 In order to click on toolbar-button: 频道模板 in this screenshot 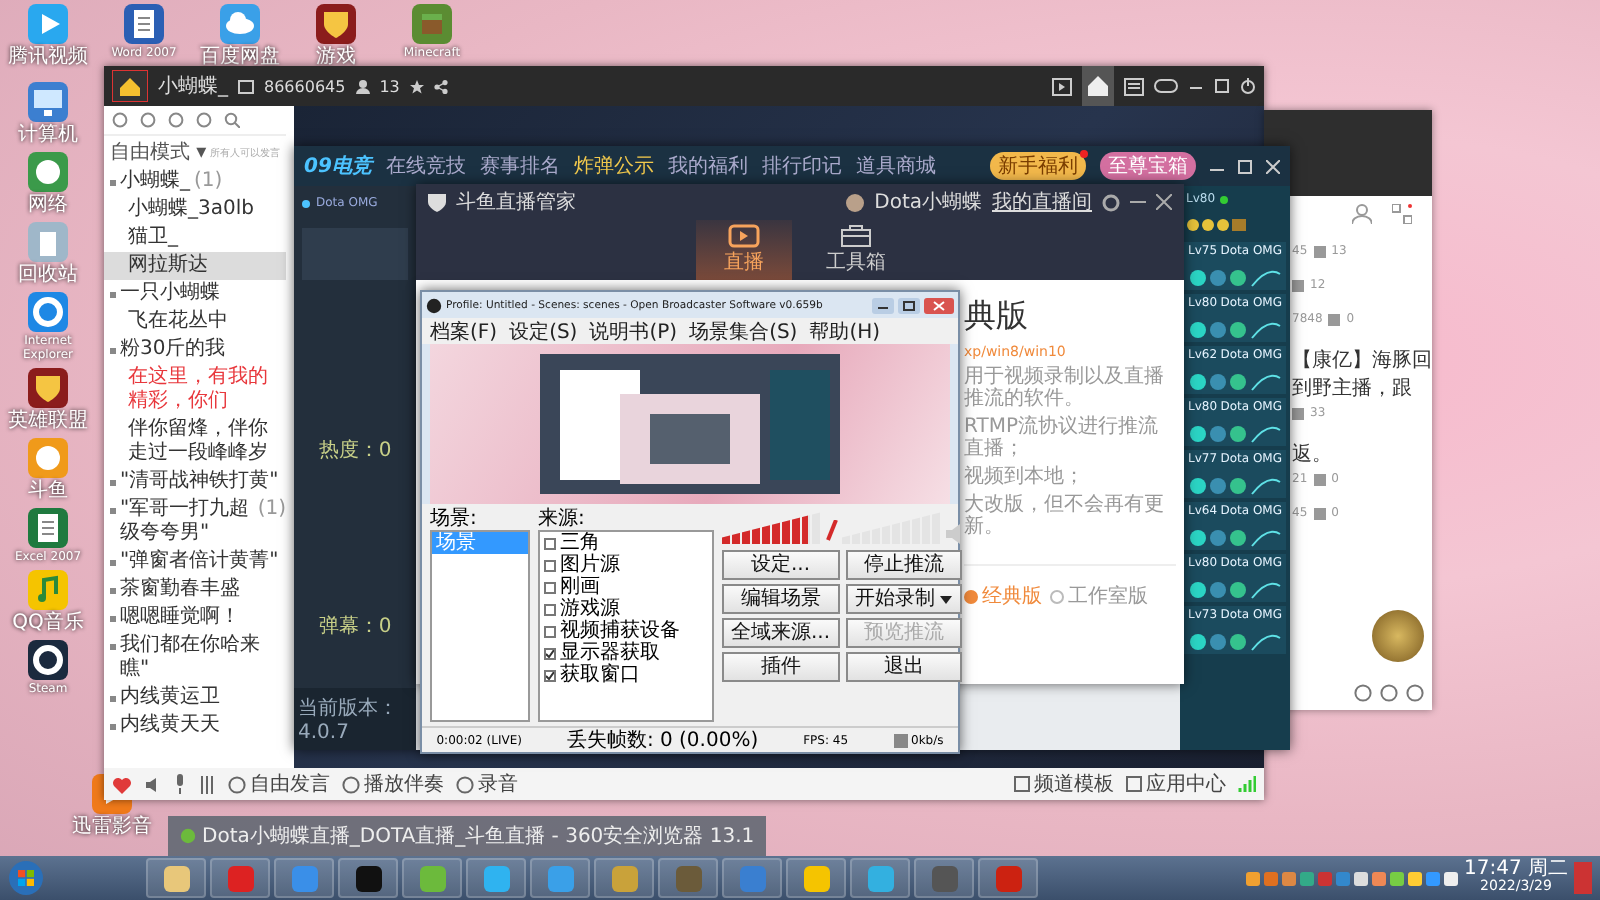, I will do `click(1064, 784)`.